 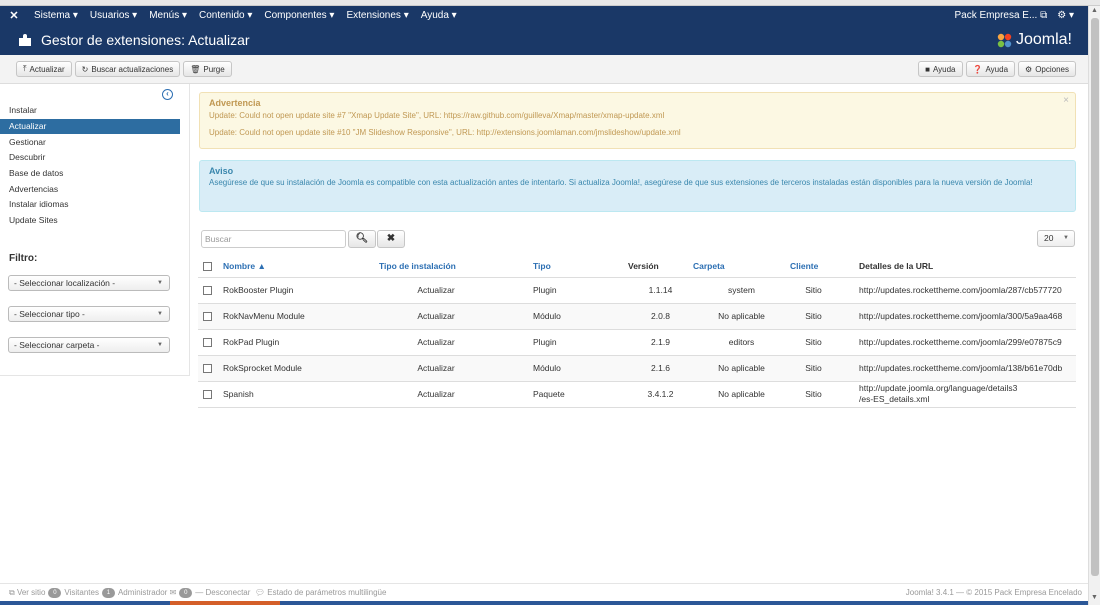 I want to click on close-icon: ×, so click(x=1066, y=100).